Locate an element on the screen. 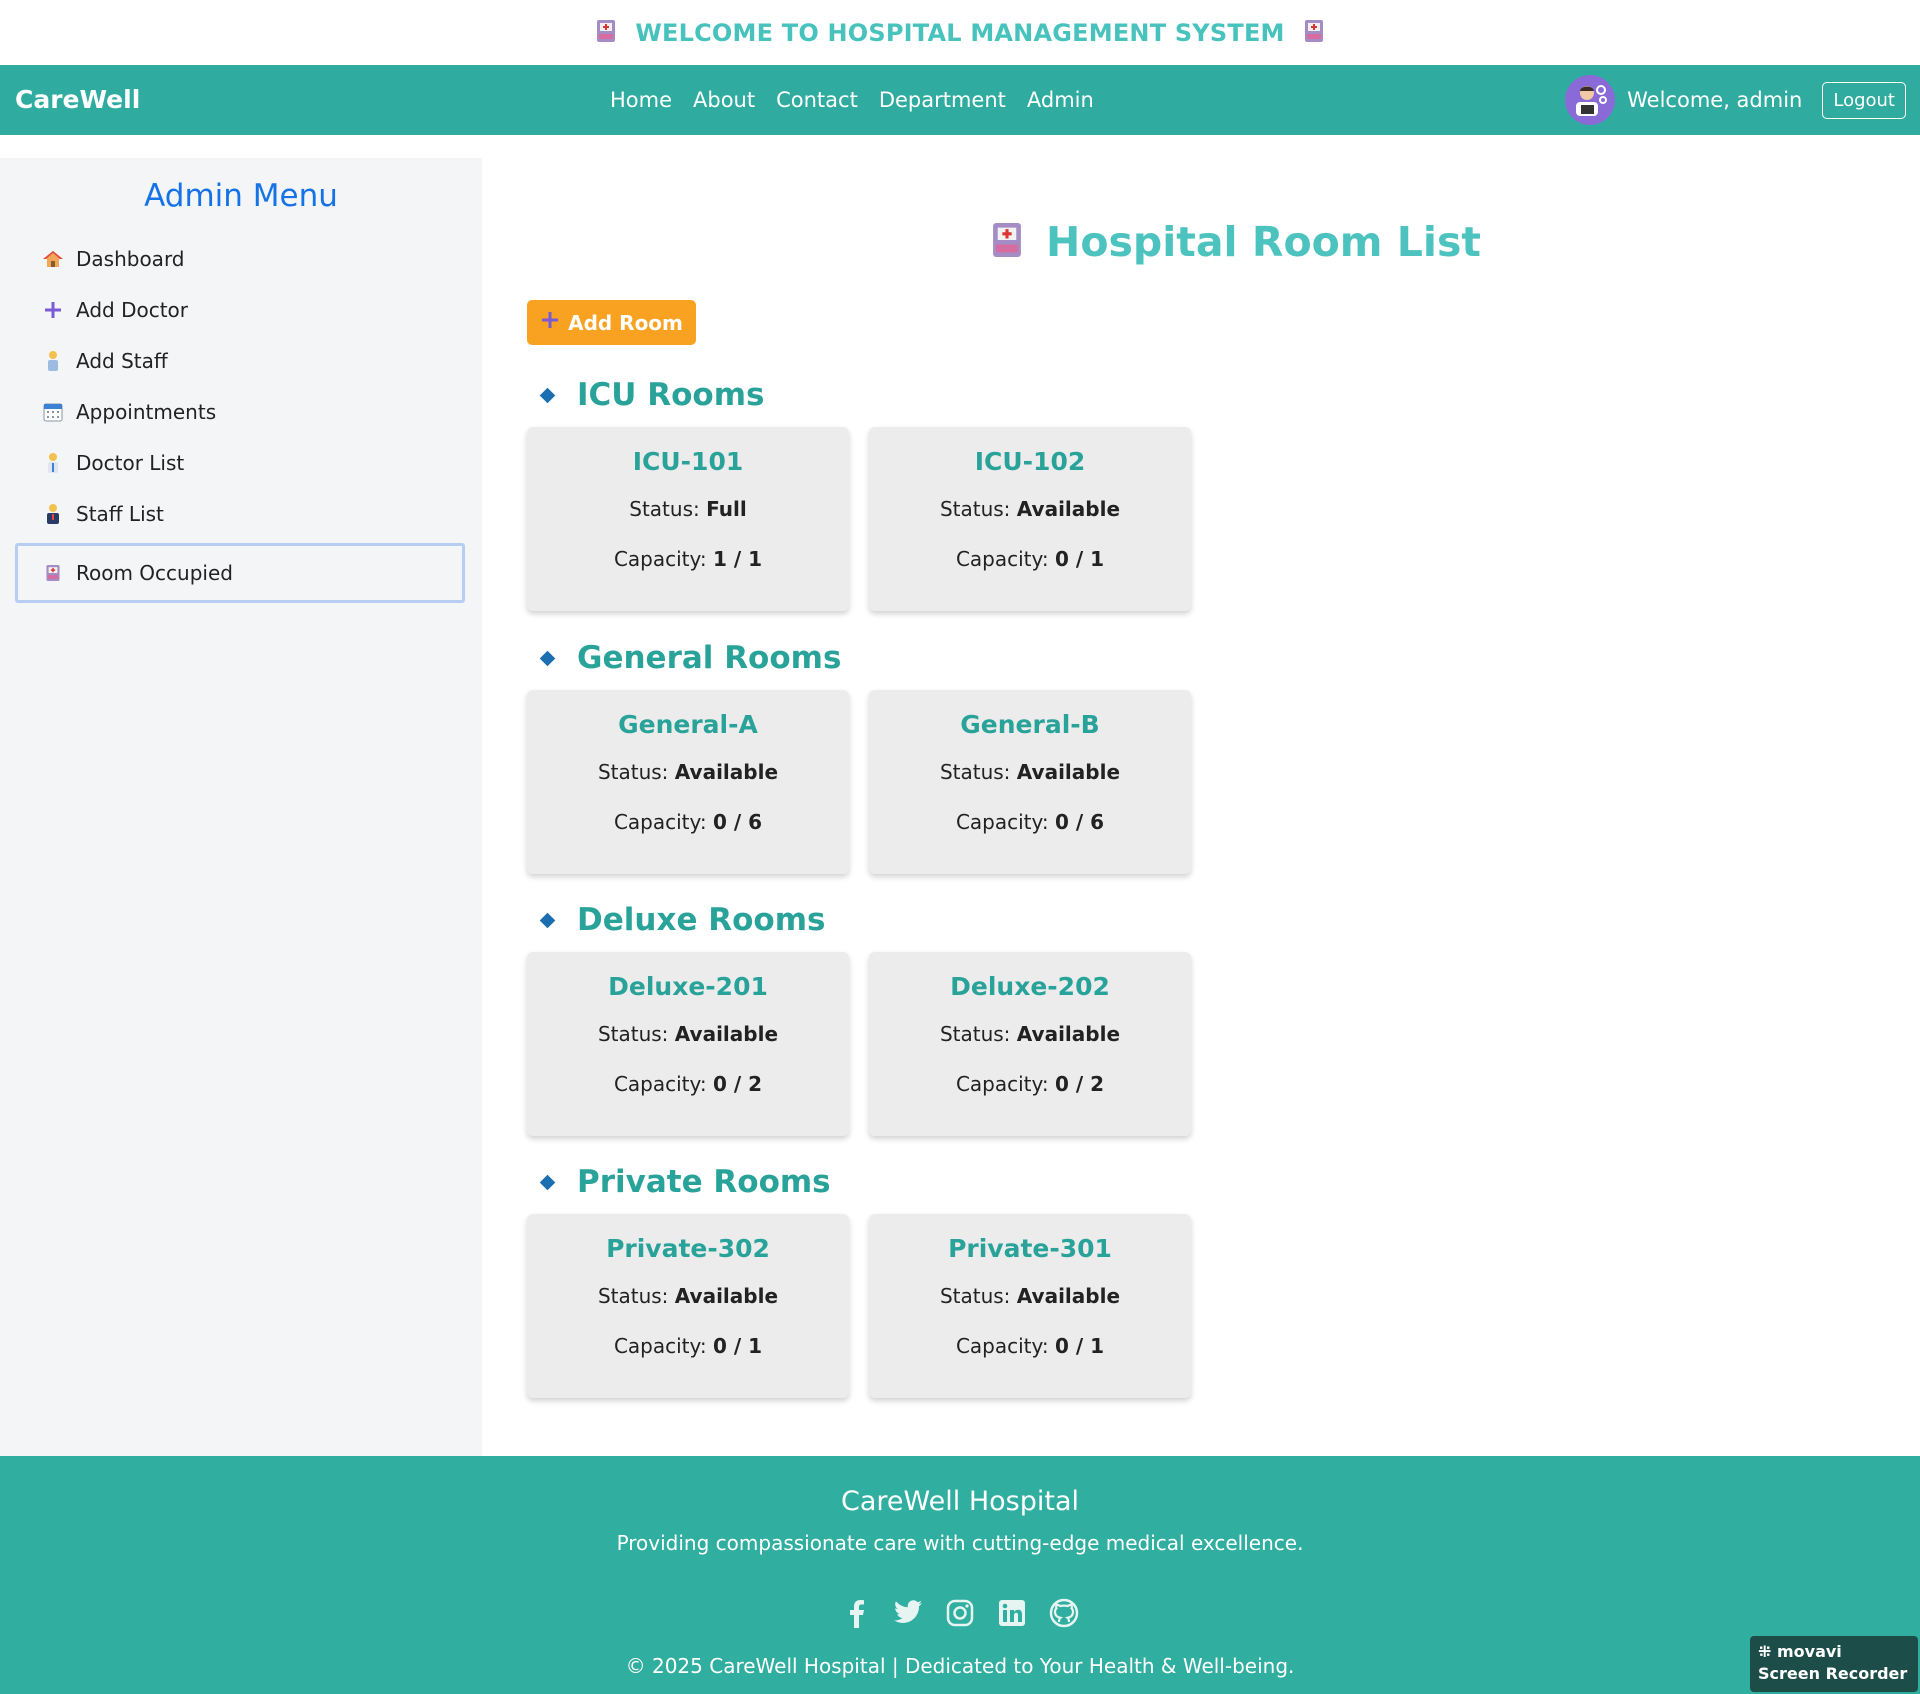 The height and width of the screenshot is (1694, 1920). nav-links: Home About Contact Department Admin is located at coordinates (852, 100).